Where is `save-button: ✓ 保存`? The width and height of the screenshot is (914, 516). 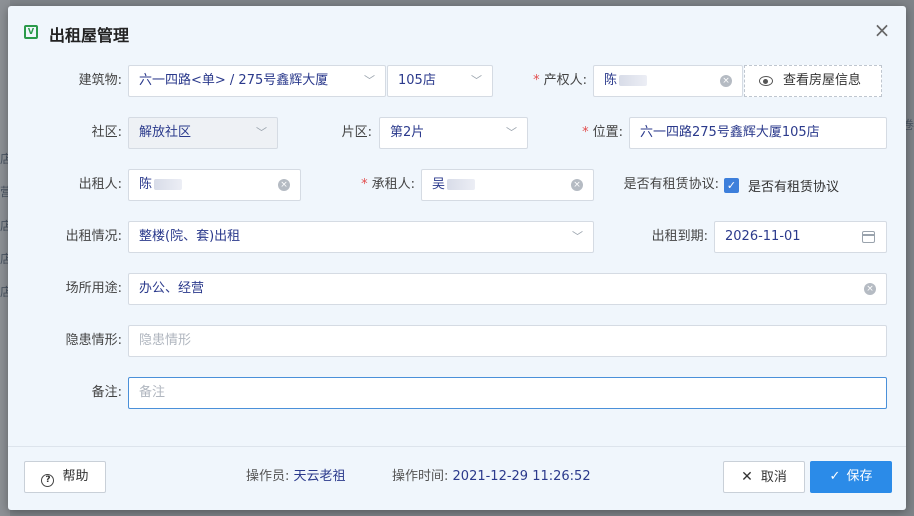
save-button: ✓ 保存 is located at coordinates (851, 477).